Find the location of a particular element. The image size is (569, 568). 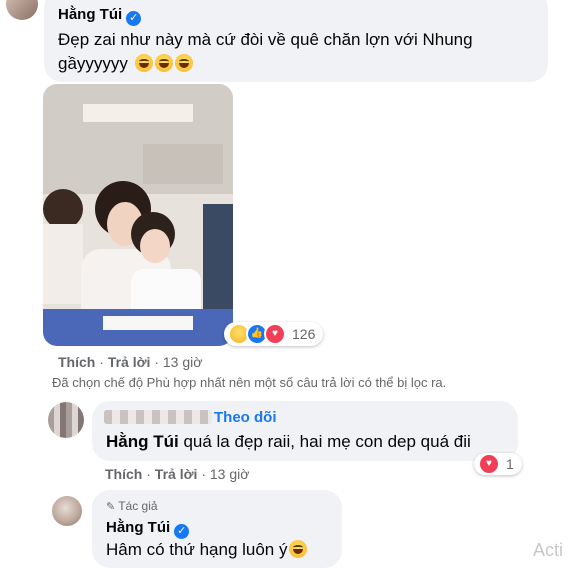

reaction-summary: 👍 ♥ 126 is located at coordinates (274, 334).